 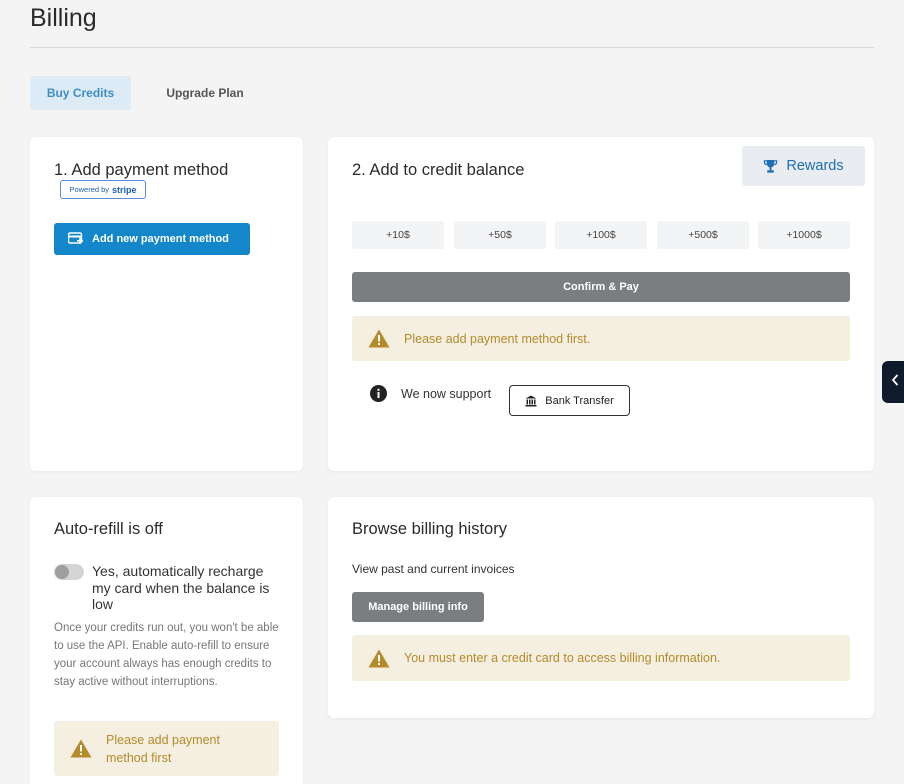 What do you see at coordinates (601, 287) in the screenshot?
I see `confirm-pay-button: Confirm & Pay` at bounding box center [601, 287].